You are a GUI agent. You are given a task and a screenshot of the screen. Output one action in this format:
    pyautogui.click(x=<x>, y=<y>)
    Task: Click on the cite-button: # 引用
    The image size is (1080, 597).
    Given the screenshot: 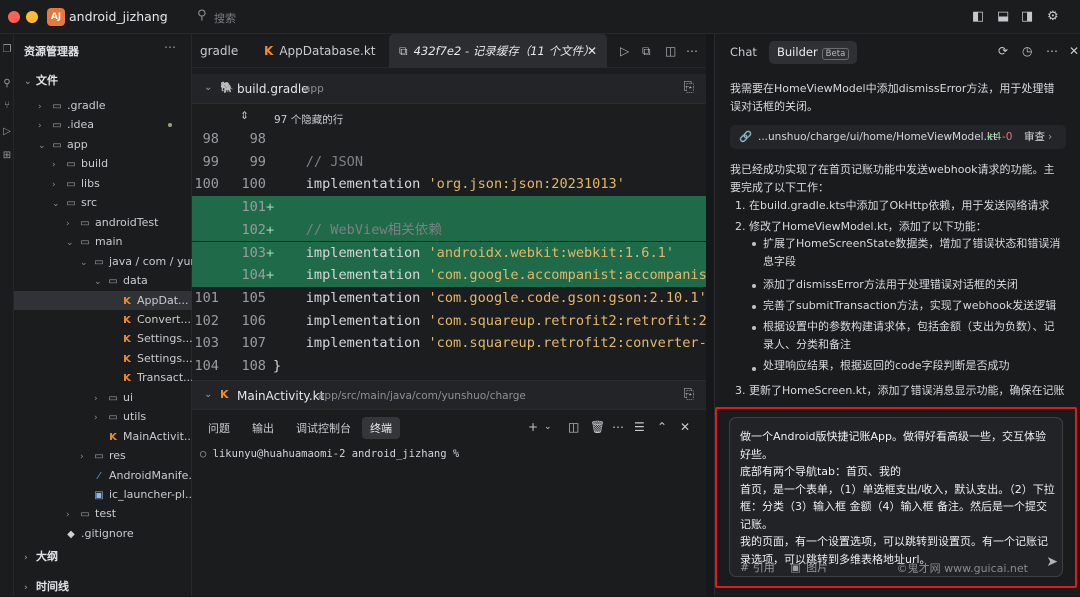 What is the action you would take?
    pyautogui.click(x=757, y=567)
    